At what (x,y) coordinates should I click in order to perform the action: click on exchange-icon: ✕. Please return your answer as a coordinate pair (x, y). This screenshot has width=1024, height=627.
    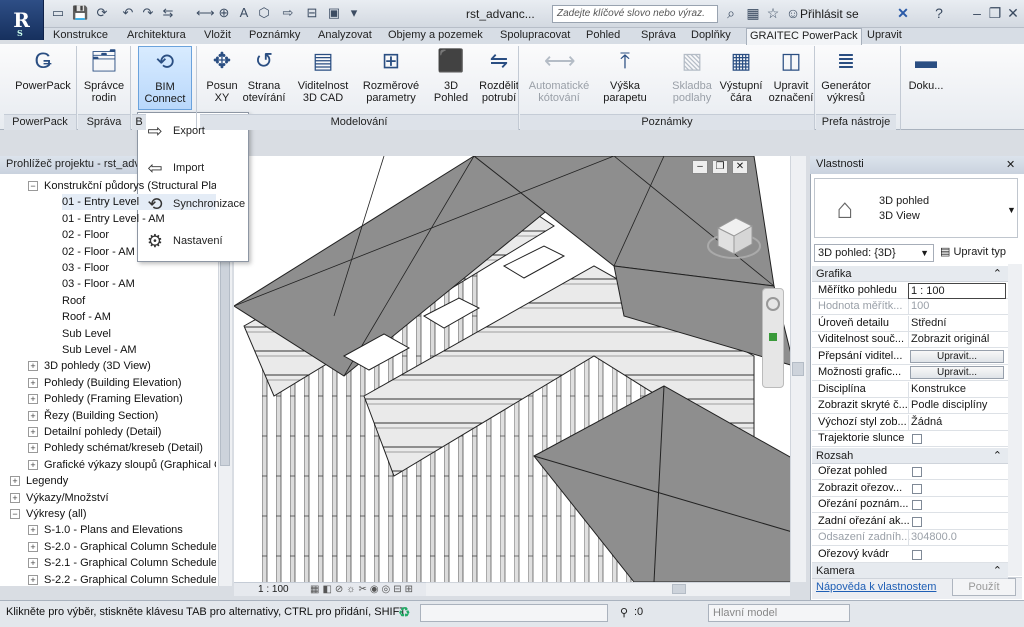
    Looking at the image, I should click on (903, 13).